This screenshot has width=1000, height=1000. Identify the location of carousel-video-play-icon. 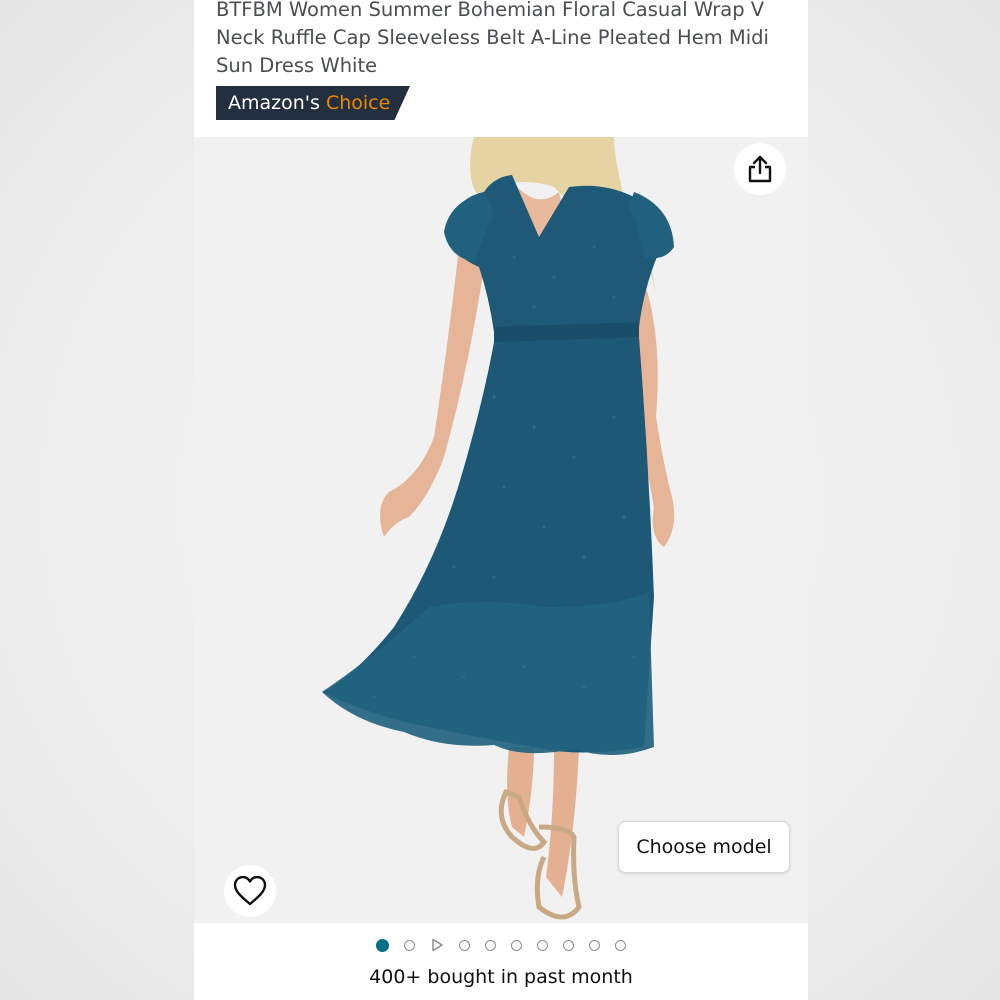
(437, 945).